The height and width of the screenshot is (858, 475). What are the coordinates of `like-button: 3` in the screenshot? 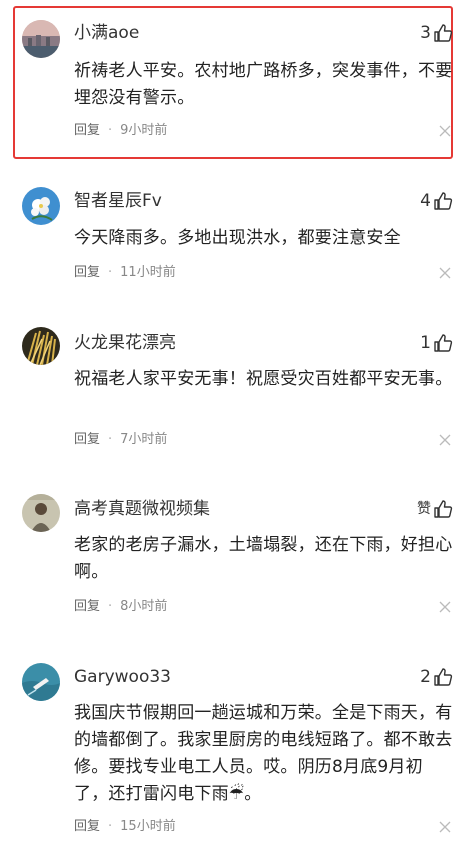 It's located at (436, 33).